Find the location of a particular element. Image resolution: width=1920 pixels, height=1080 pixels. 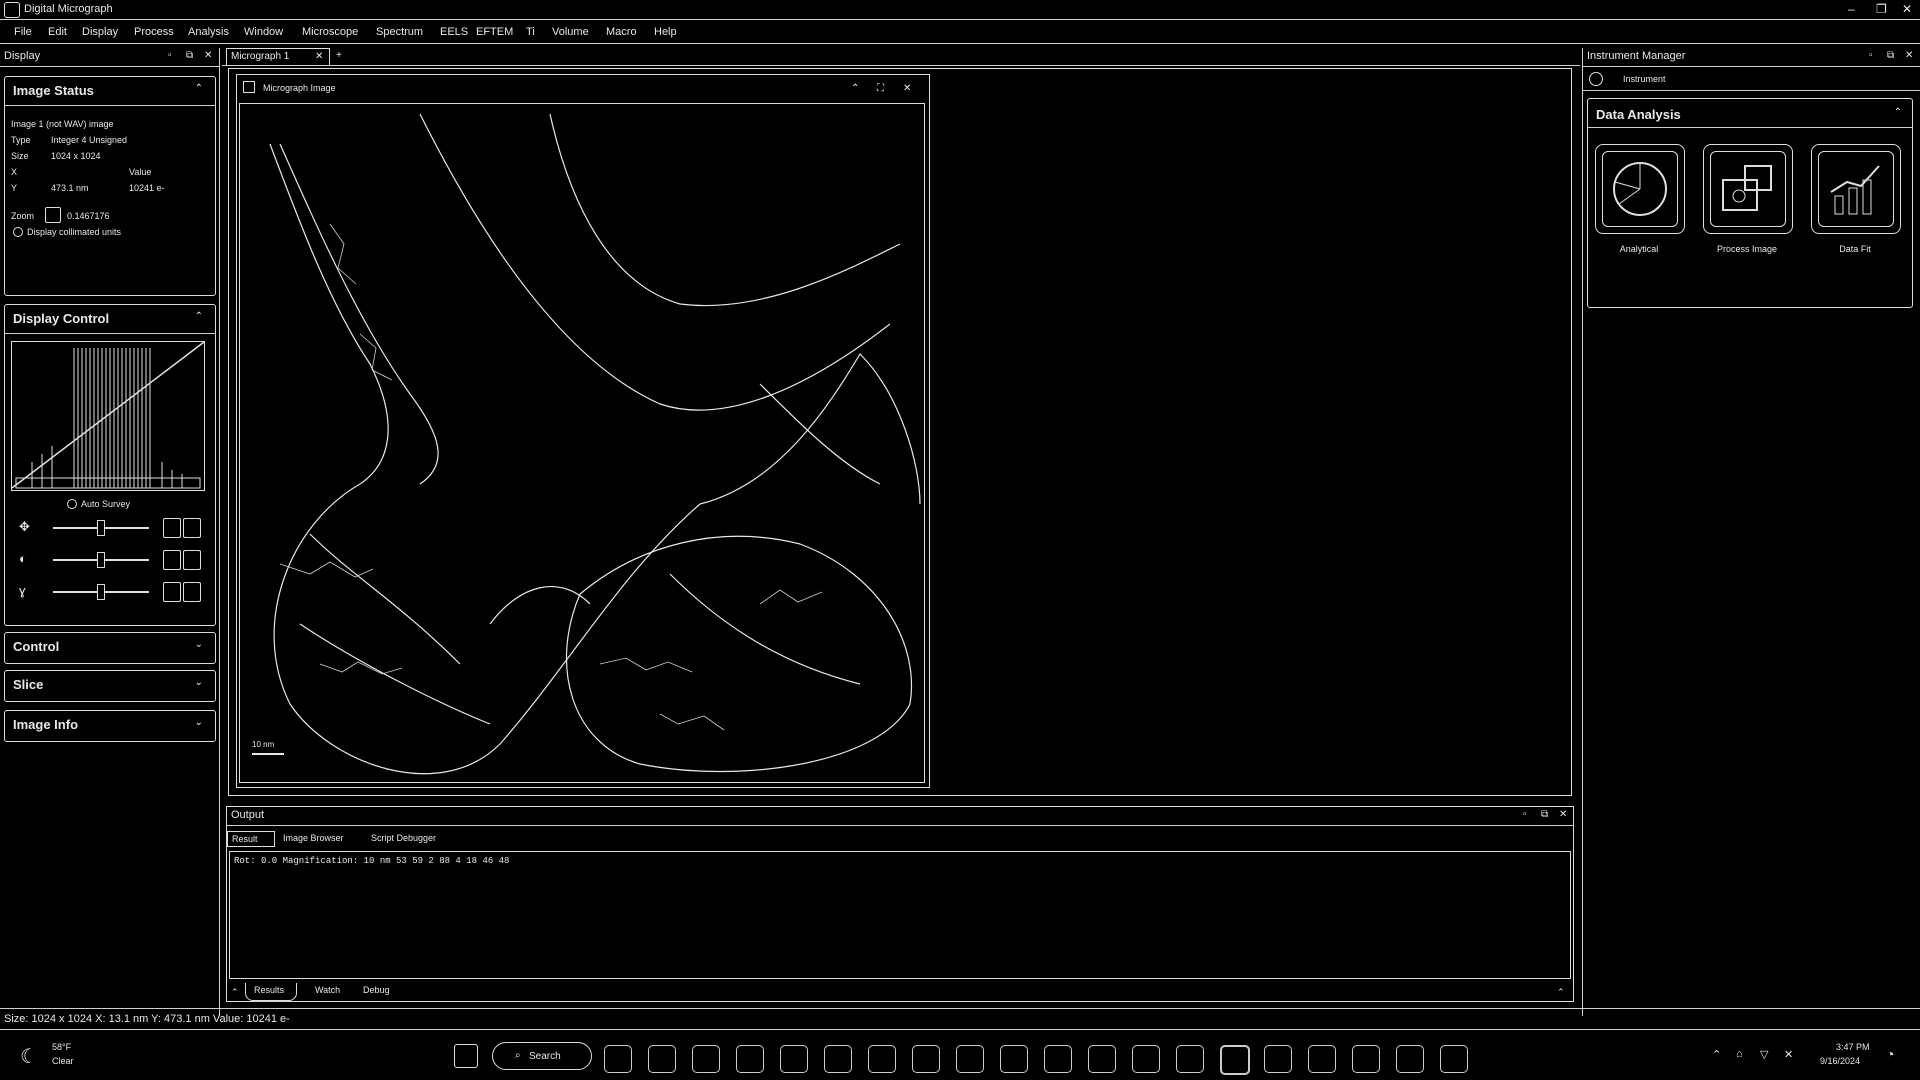

taskbar-search: ⌕ Search is located at coordinates (542, 1056).